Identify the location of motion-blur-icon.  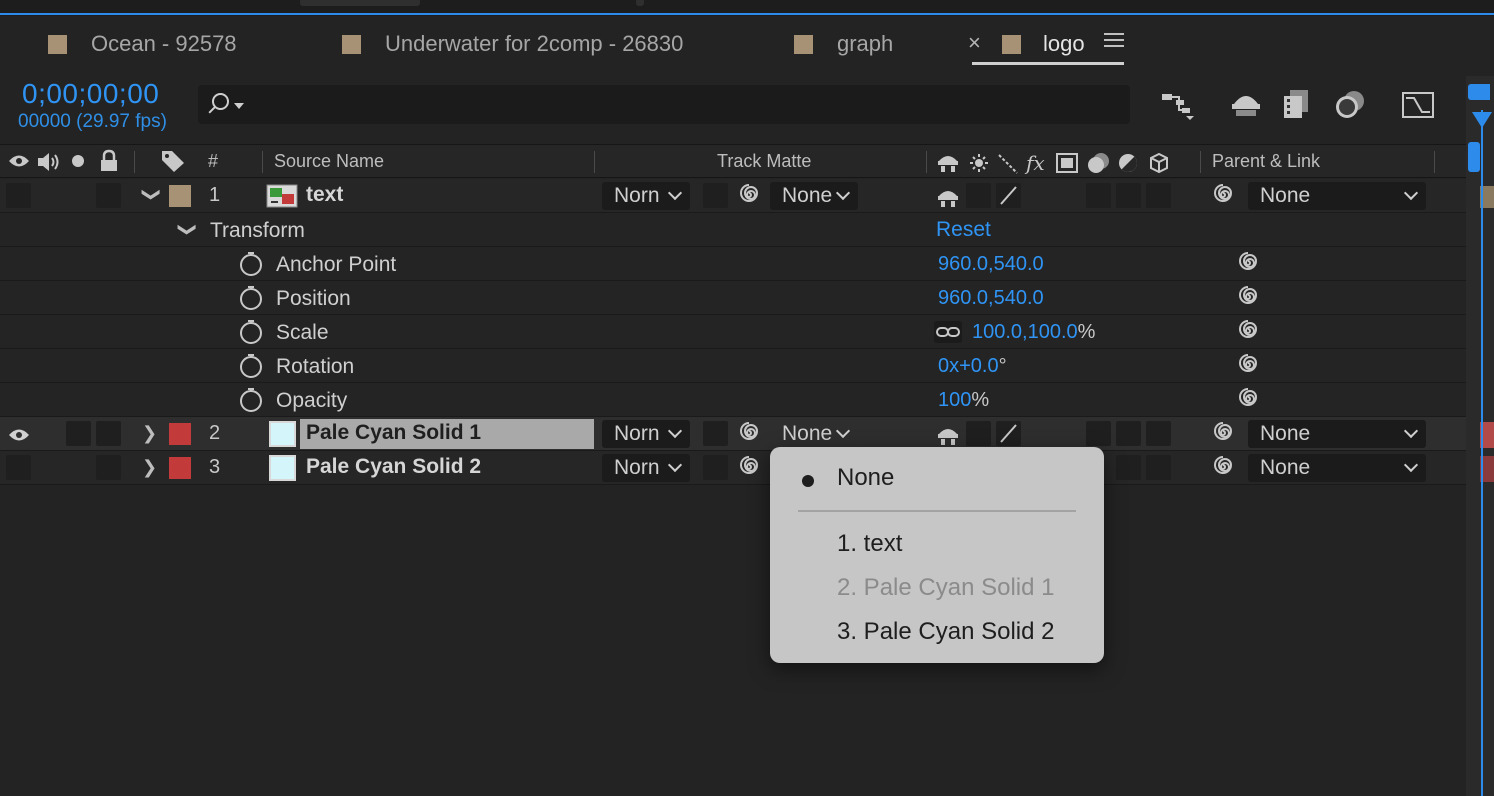
(1350, 105).